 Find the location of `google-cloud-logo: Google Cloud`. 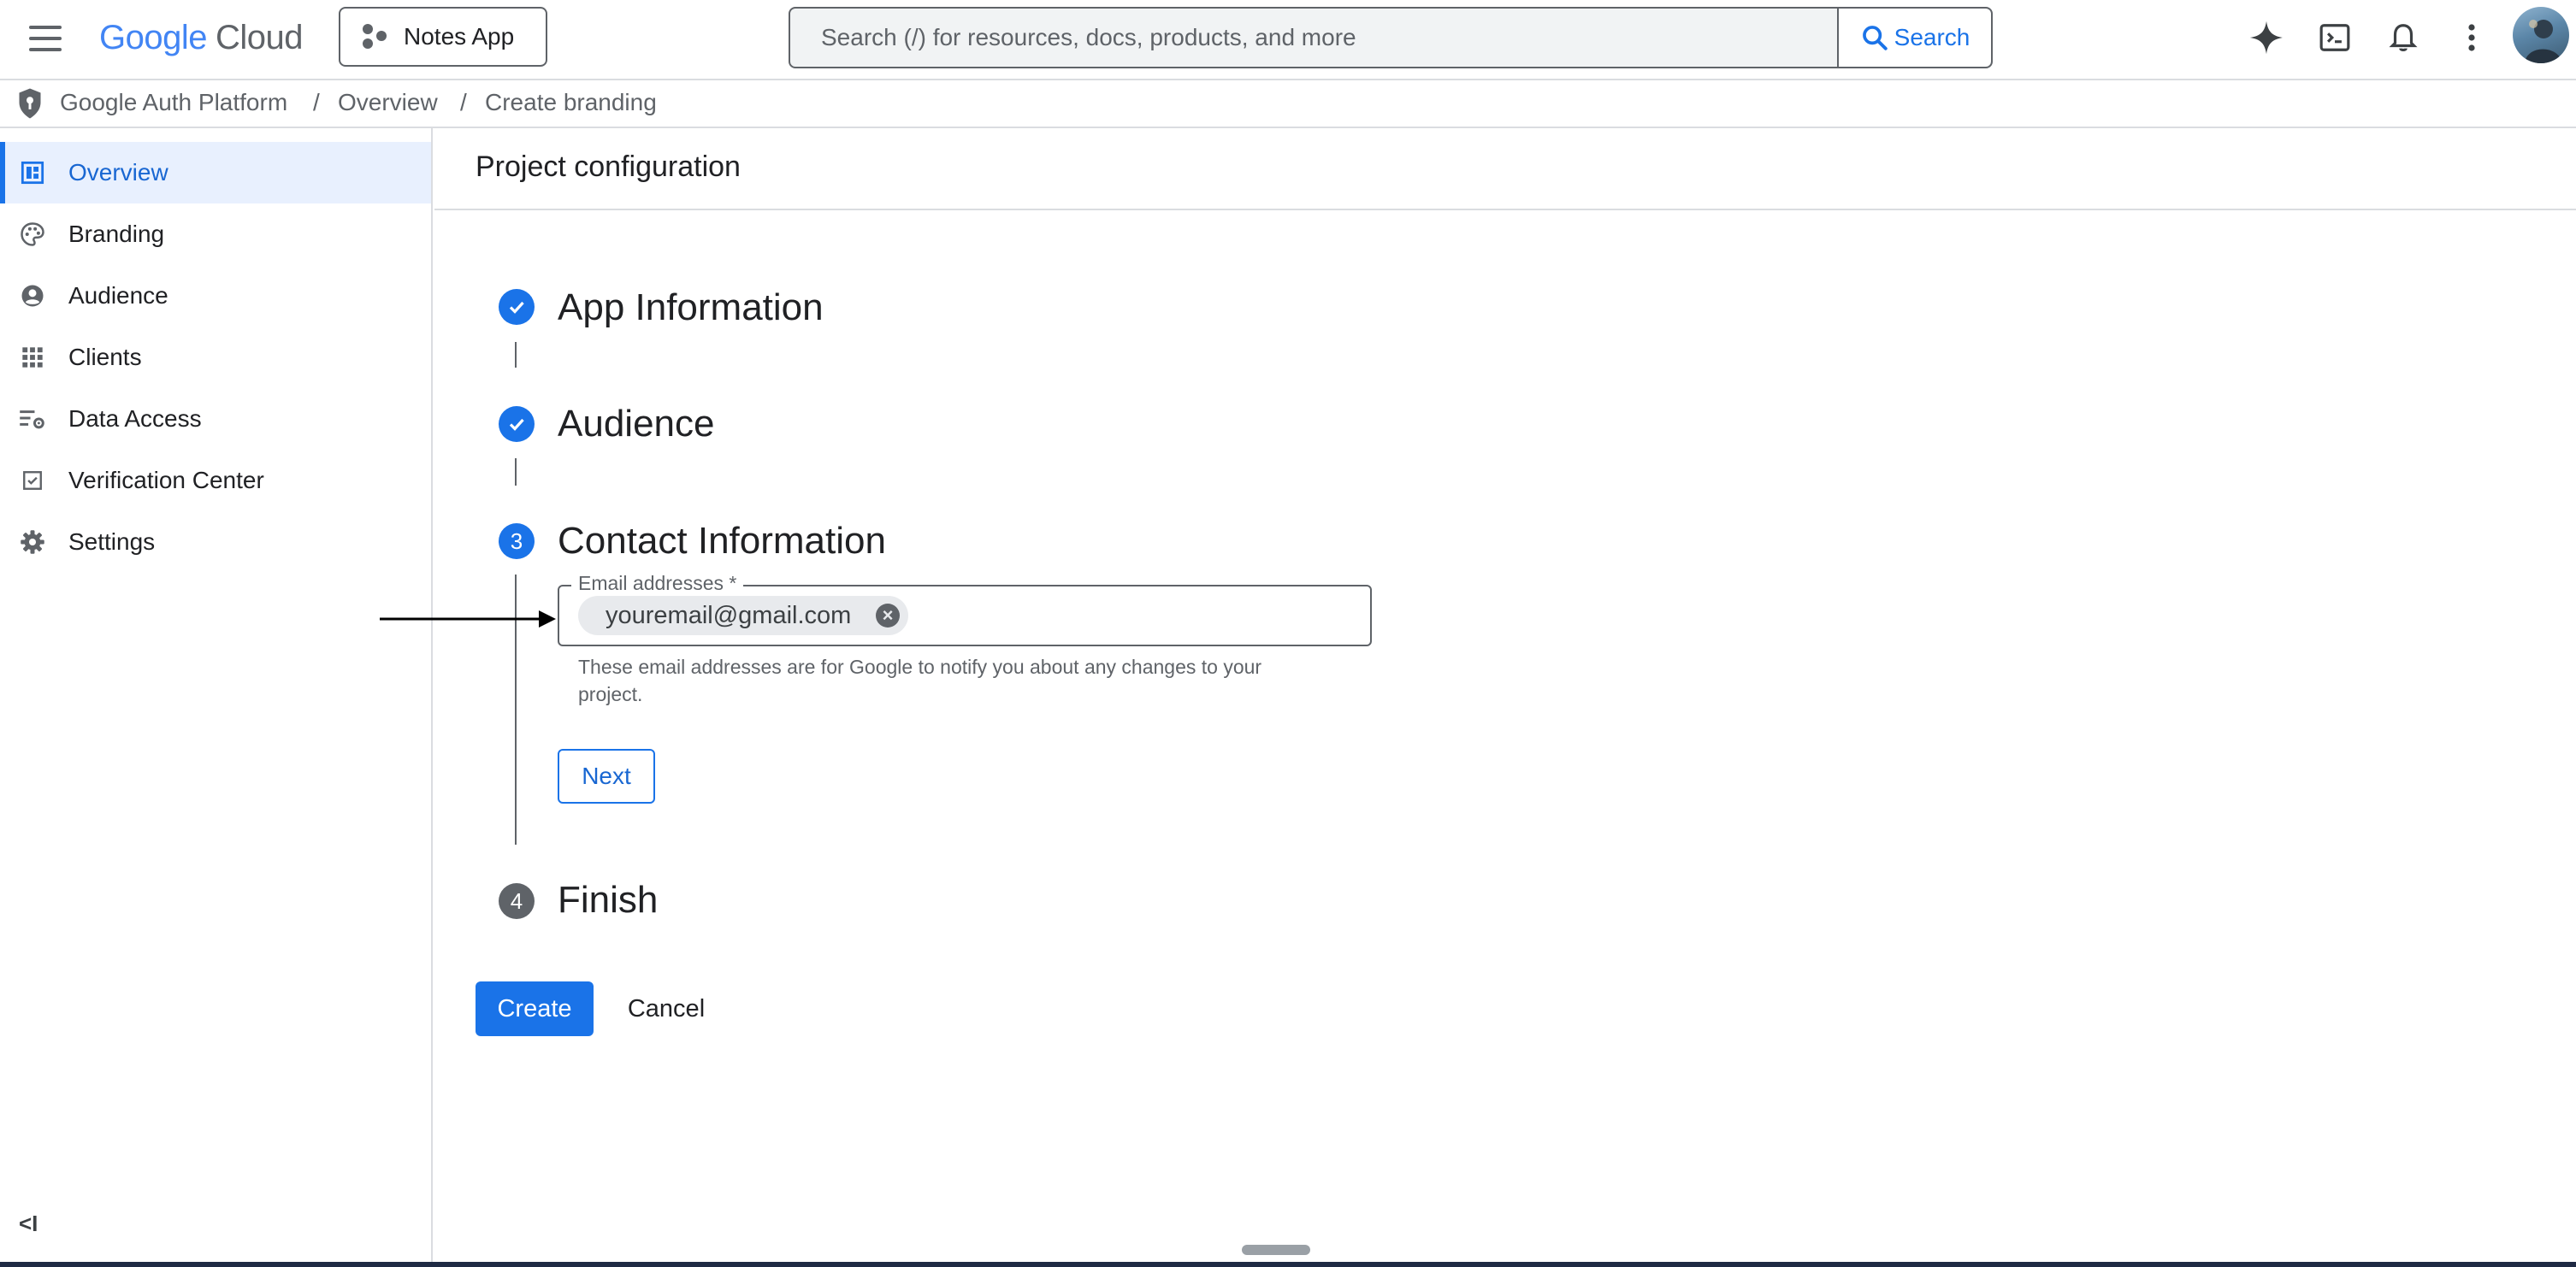

google-cloud-logo: Google Cloud is located at coordinates (201, 38).